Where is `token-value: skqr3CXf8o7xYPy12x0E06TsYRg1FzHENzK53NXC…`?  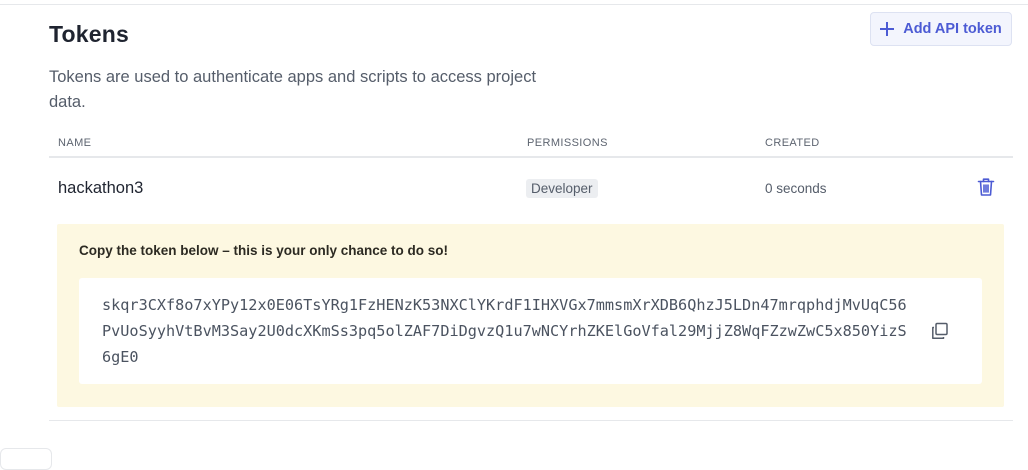
token-value: skqr3CXf8o7xYPy12x0E06TsYRg1FzHENzK53NXC… is located at coordinates (507, 331).